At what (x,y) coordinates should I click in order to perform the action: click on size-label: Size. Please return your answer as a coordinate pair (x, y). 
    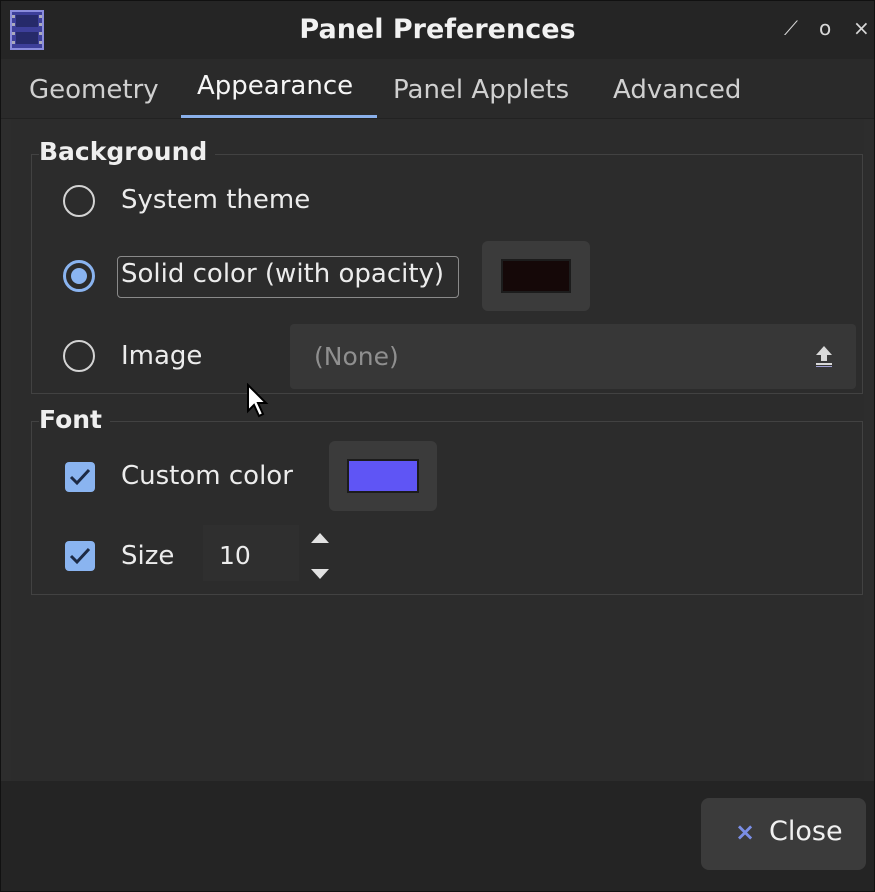
    Looking at the image, I should click on (148, 556).